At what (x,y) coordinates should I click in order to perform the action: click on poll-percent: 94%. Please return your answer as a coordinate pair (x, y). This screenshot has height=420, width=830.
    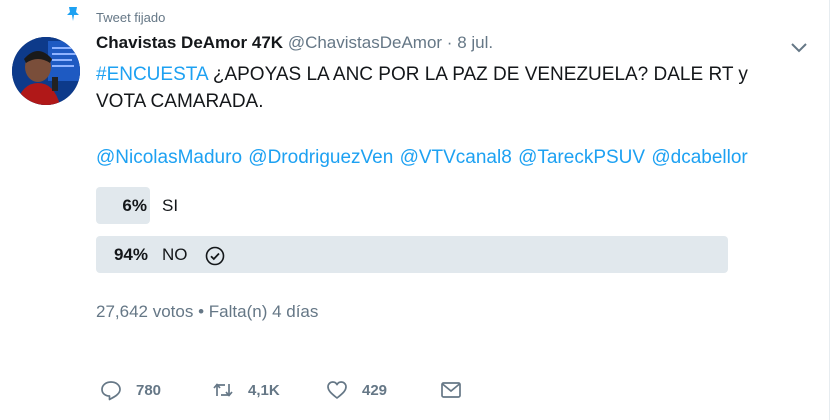
    Looking at the image, I should click on (130, 254).